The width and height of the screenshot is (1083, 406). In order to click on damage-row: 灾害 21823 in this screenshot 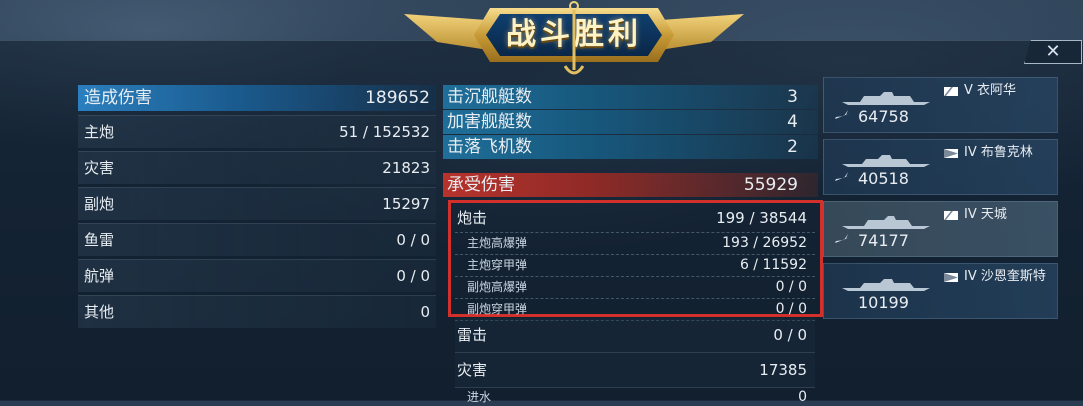, I will do `click(257, 167)`.